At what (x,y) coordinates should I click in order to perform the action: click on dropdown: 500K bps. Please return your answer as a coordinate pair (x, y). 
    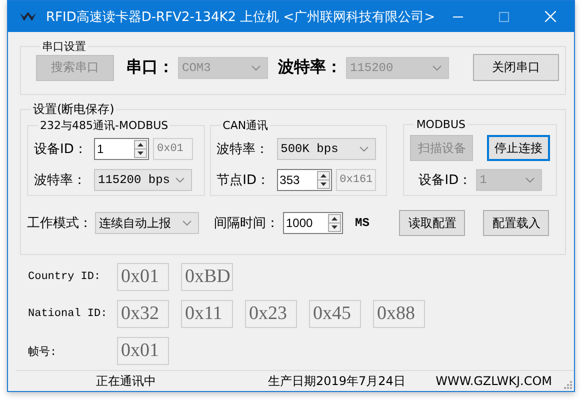
    Looking at the image, I should click on (326, 149).